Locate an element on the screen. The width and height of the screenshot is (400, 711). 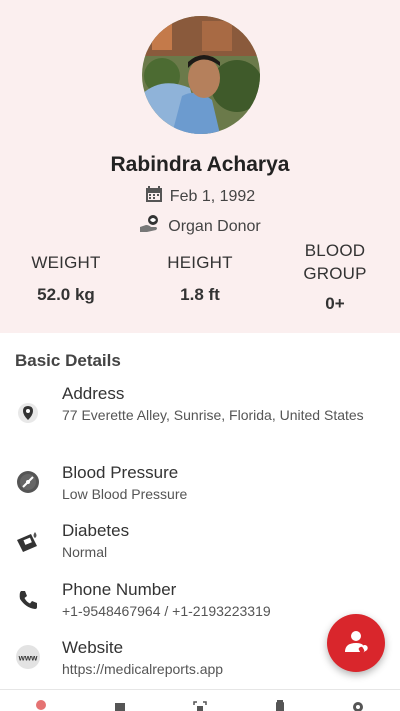
height-value: 1.8 ft is located at coordinates (200, 294).